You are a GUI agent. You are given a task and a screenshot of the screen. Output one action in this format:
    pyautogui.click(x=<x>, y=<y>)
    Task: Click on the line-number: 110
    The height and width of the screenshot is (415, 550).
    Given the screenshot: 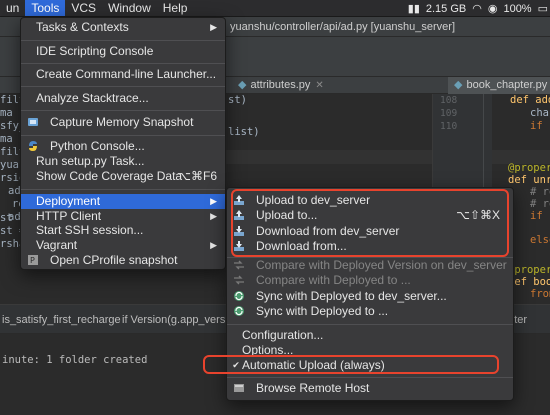 What is the action you would take?
    pyautogui.click(x=449, y=126)
    